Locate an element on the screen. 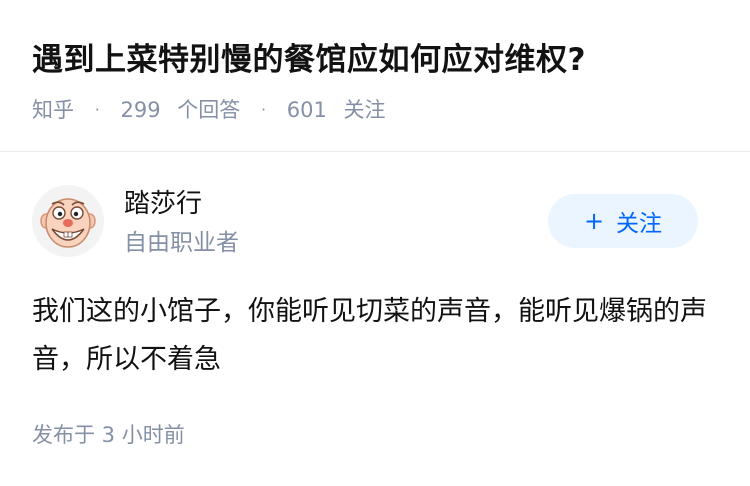  follow-button: + 关注 is located at coordinates (623, 221).